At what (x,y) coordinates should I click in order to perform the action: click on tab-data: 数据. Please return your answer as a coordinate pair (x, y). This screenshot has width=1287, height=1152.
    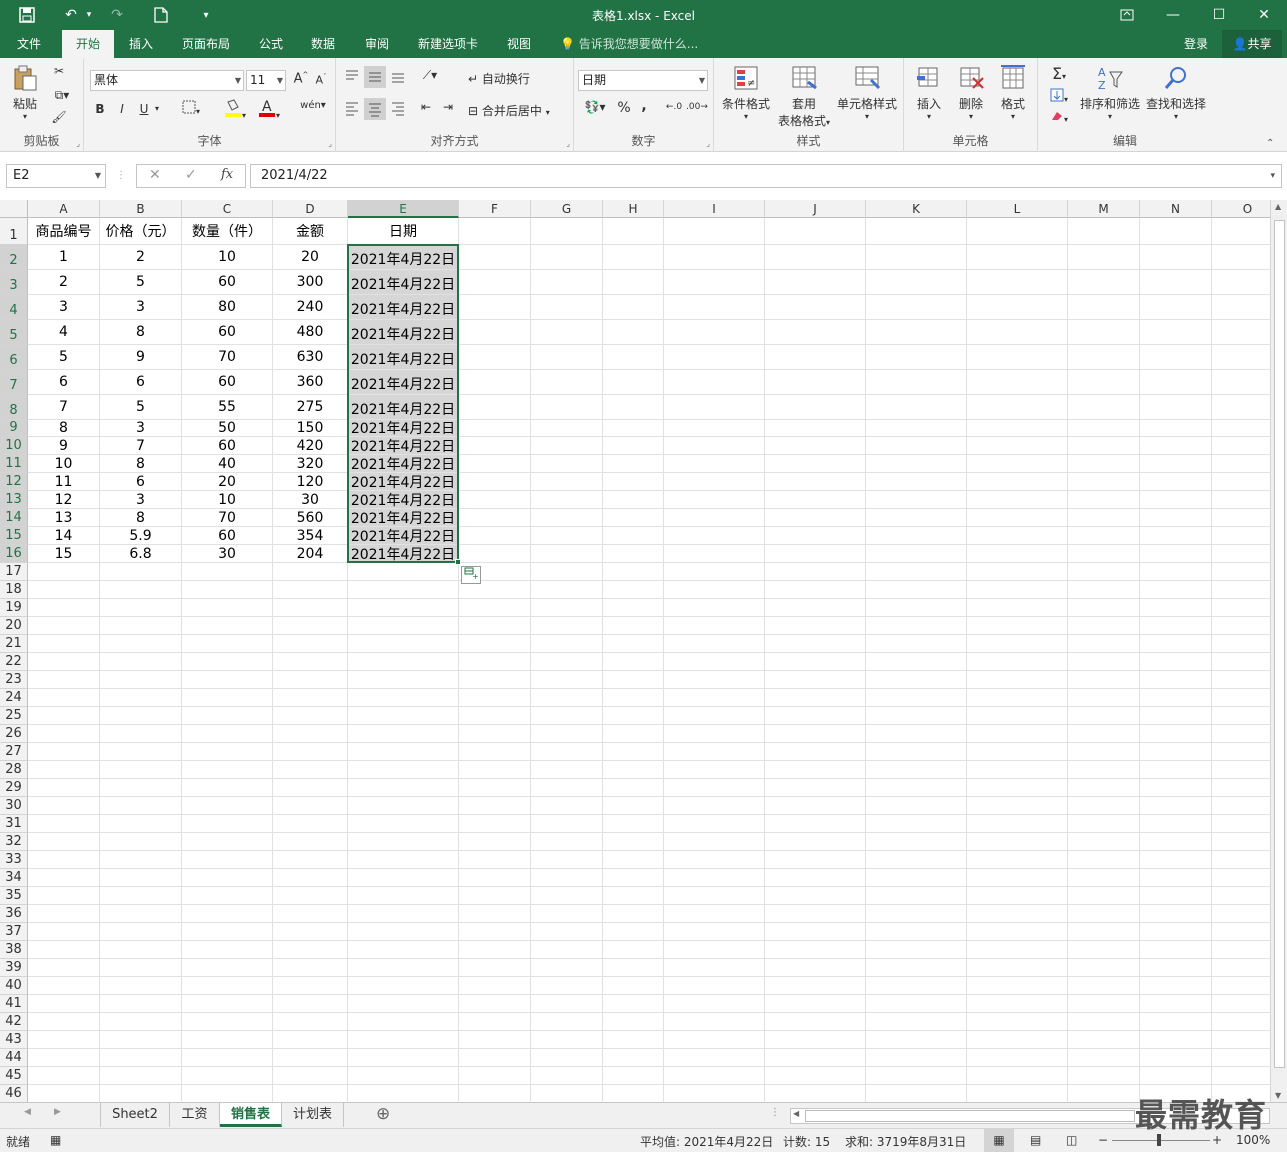
    Looking at the image, I should click on (323, 44).